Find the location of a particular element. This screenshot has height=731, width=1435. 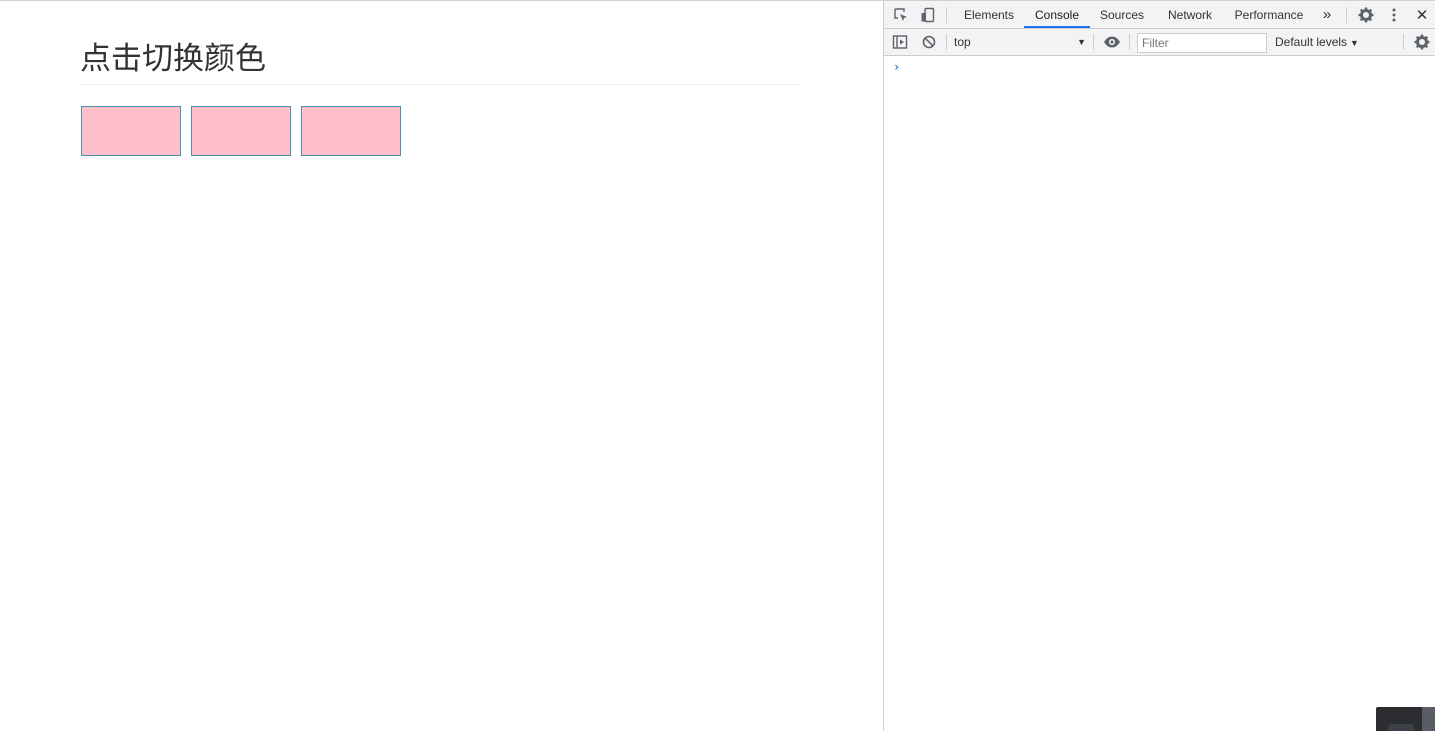

tab-sources: Sources is located at coordinates (1122, 14).